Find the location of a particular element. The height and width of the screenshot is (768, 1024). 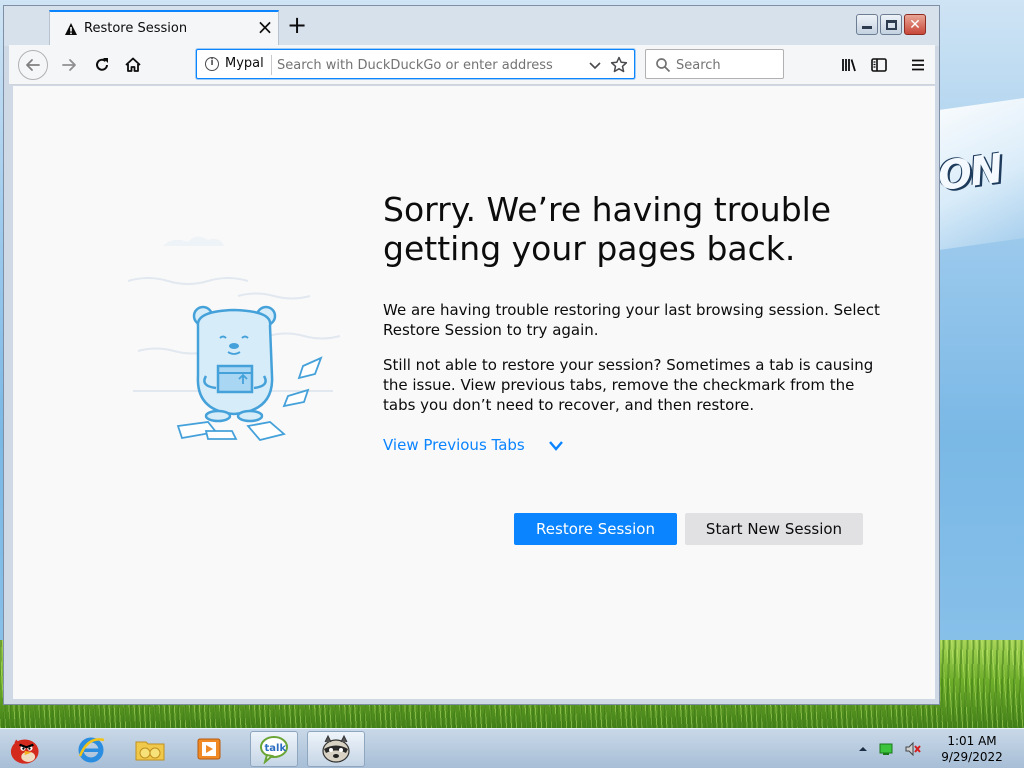

taskbar-media-player is located at coordinates (209, 749).